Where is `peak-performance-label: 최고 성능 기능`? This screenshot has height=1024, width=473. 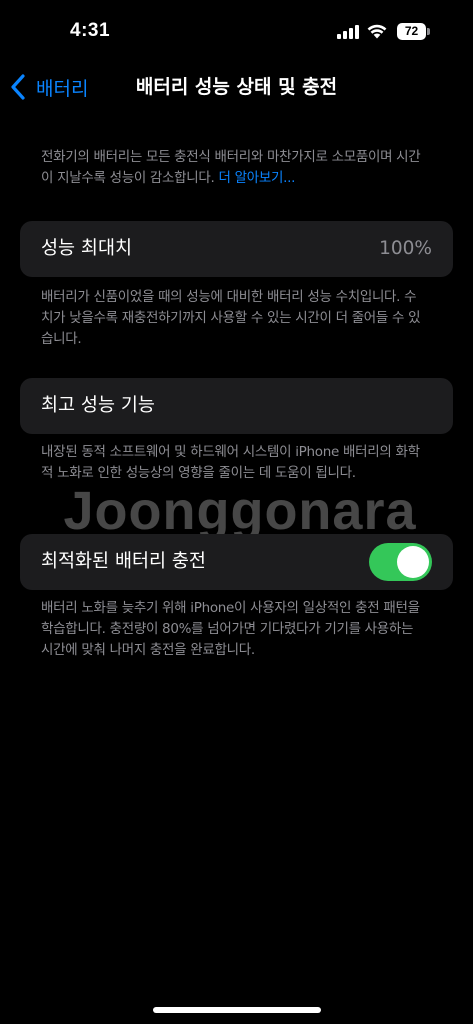 peak-performance-label: 최고 성능 기능 is located at coordinates (98, 405).